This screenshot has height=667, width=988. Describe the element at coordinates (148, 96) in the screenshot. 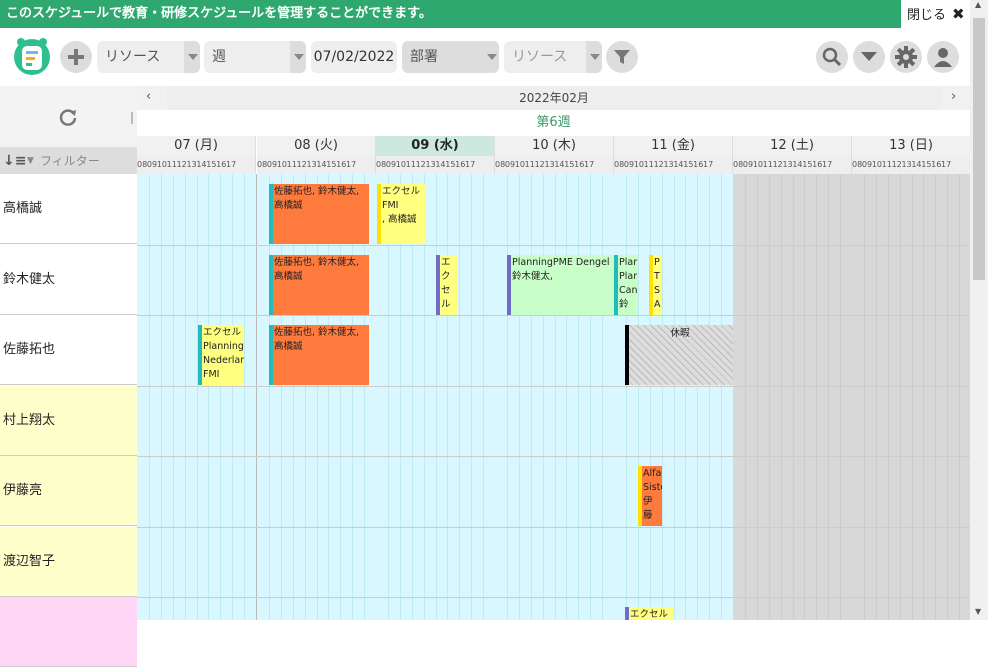

I see `prev-chevron-icon: ‹` at that location.